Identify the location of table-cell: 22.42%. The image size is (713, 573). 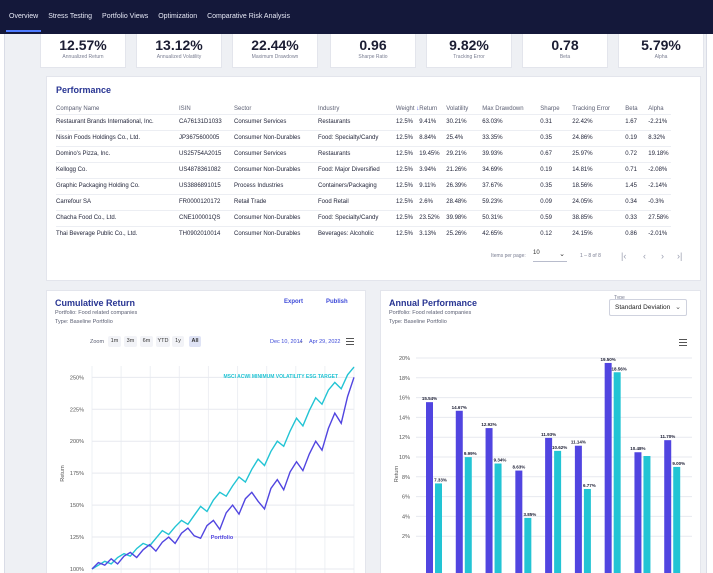
(599, 121).